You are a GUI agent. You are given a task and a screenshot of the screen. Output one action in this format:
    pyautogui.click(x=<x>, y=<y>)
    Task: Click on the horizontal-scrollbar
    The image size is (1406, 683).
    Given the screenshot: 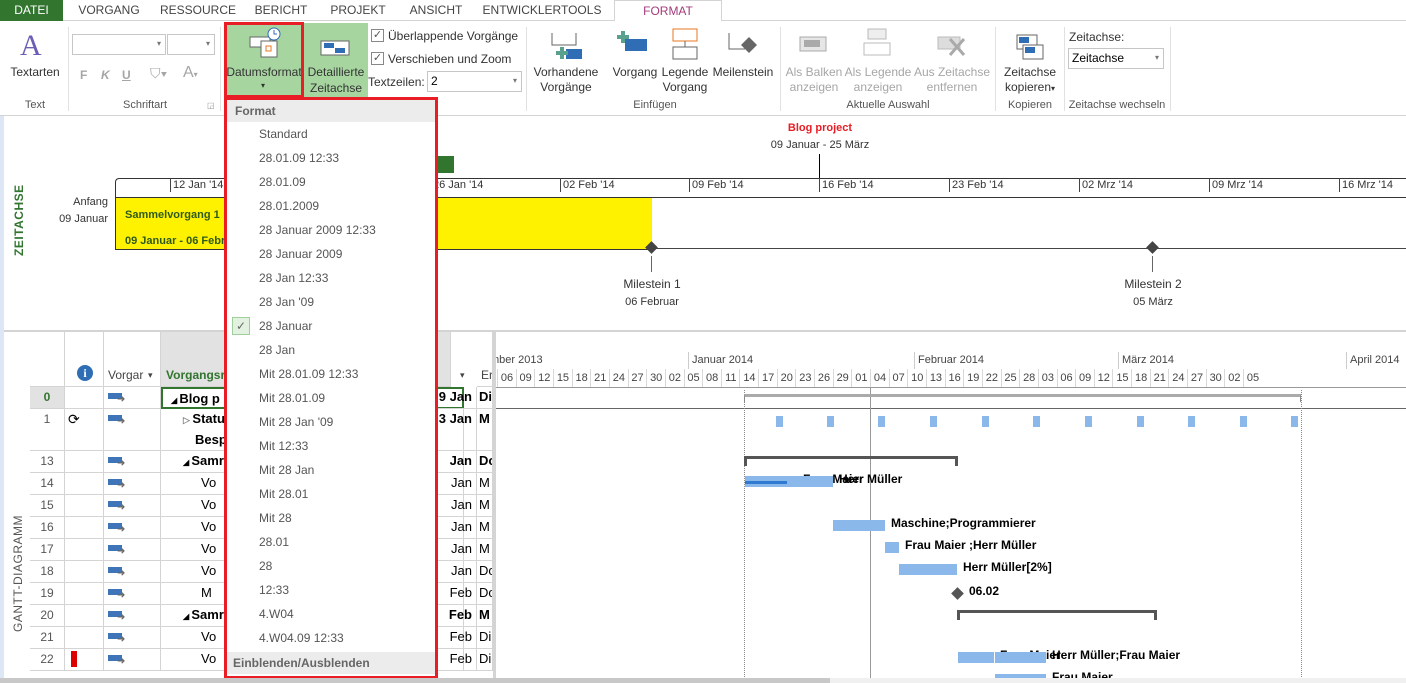 What is the action you would take?
    pyautogui.click(x=703, y=680)
    